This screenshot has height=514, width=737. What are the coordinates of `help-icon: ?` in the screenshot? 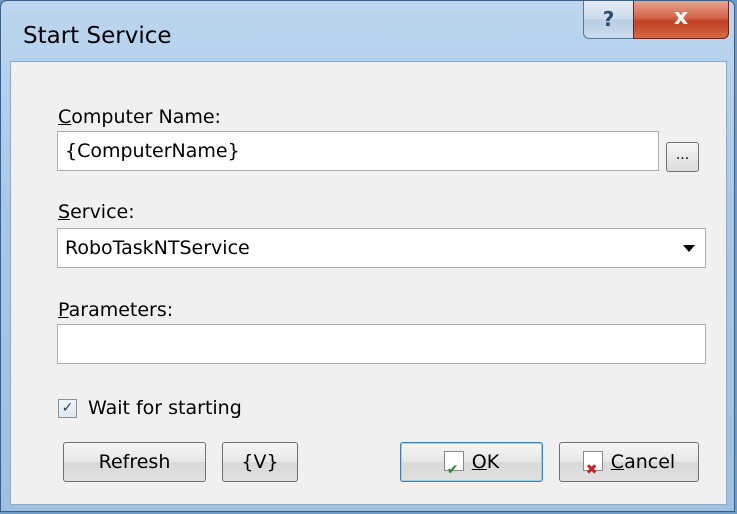 It's located at (608, 19).